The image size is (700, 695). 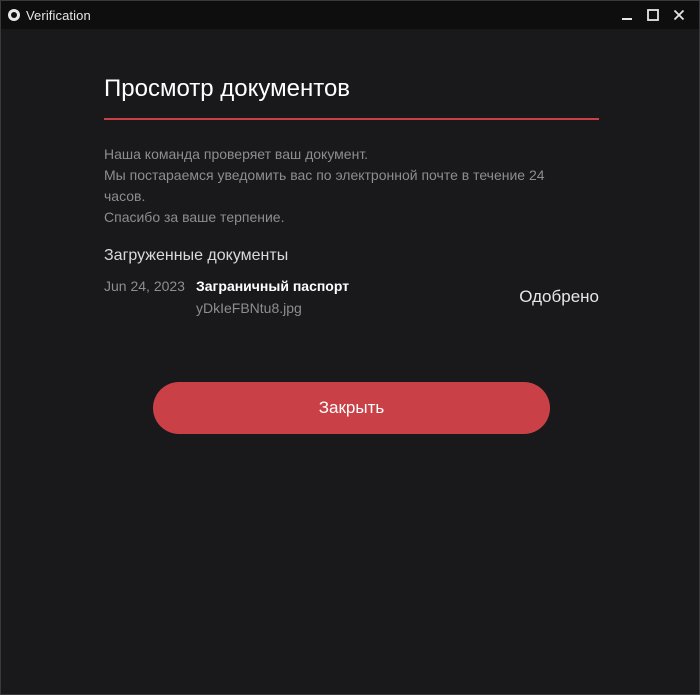 I want to click on message-line: часов., so click(x=125, y=196).